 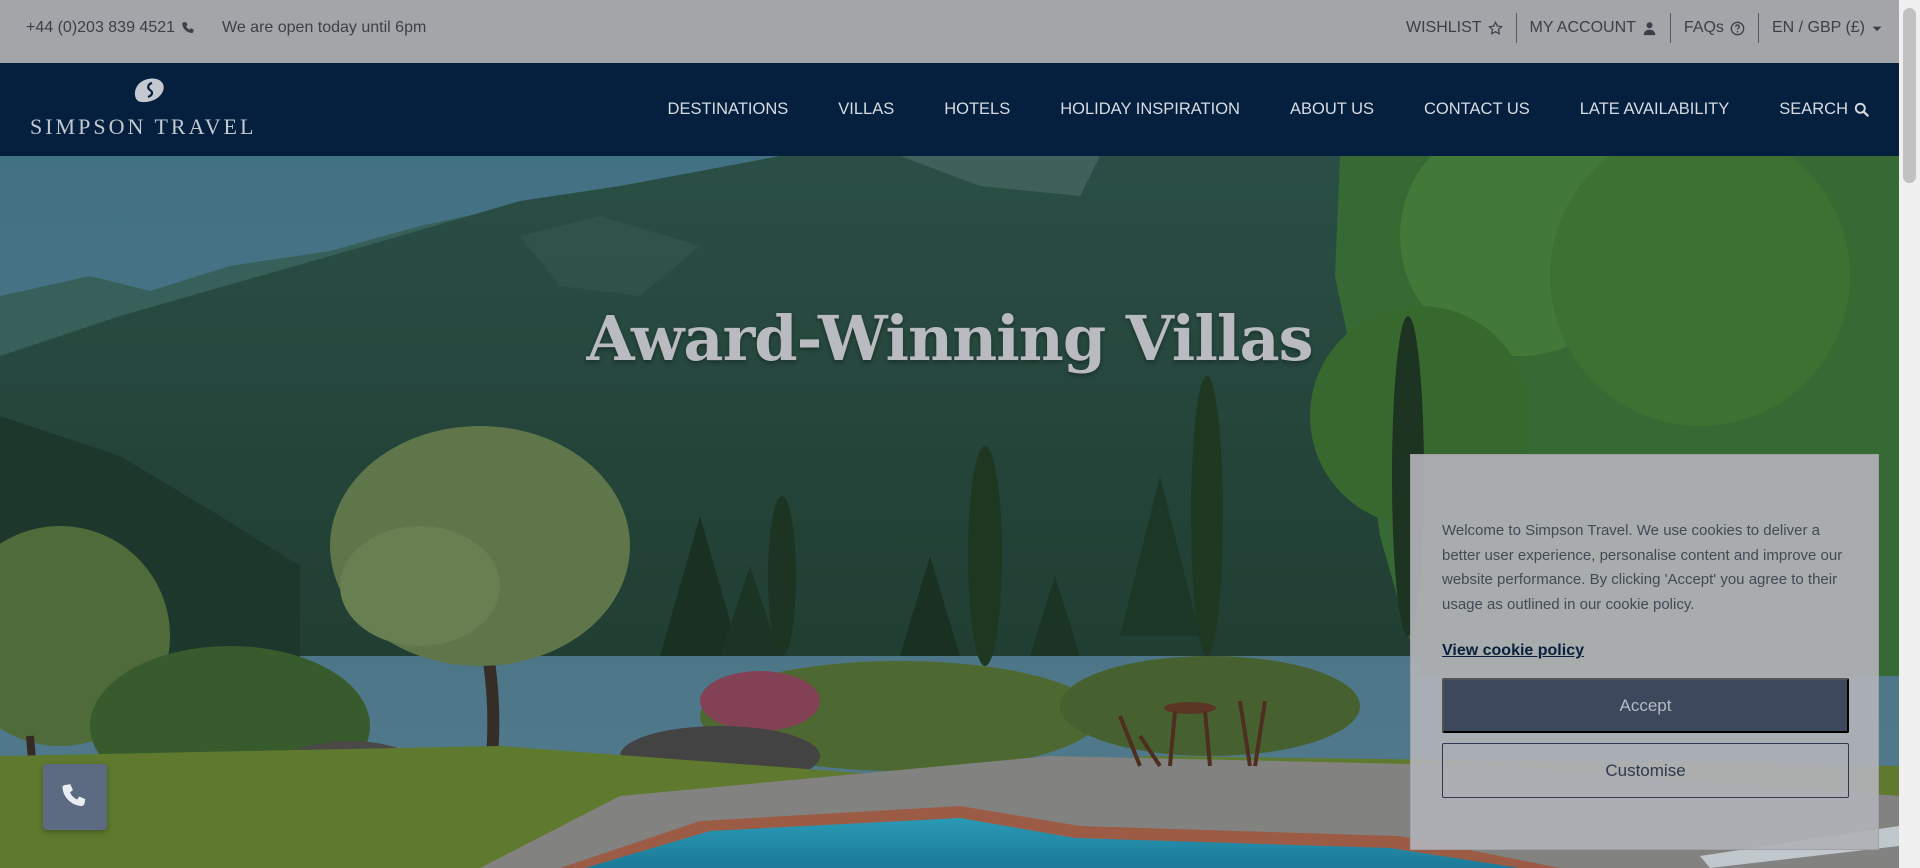 I want to click on nav-item-late-availability: LATE AVAILABILITY, so click(x=1654, y=109).